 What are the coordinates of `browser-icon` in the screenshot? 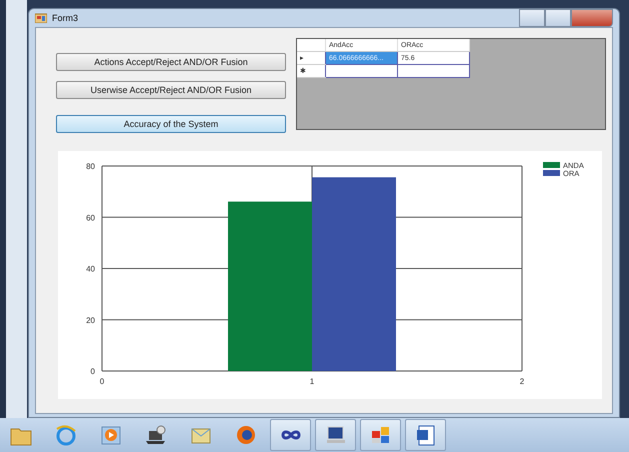 It's located at (66, 435).